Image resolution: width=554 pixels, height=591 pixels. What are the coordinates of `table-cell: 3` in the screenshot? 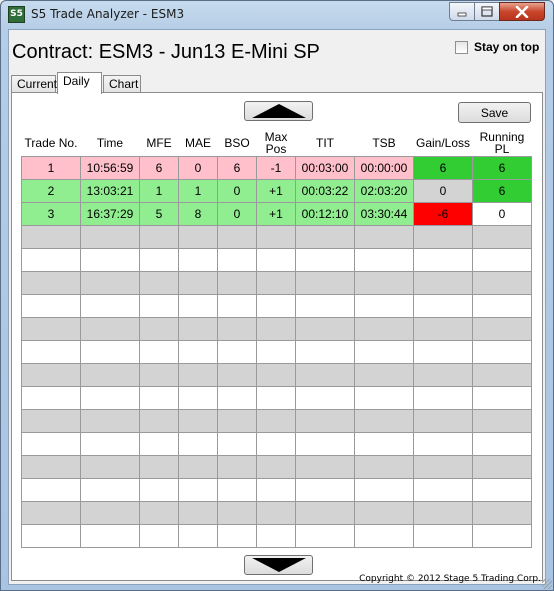 It's located at (51, 213).